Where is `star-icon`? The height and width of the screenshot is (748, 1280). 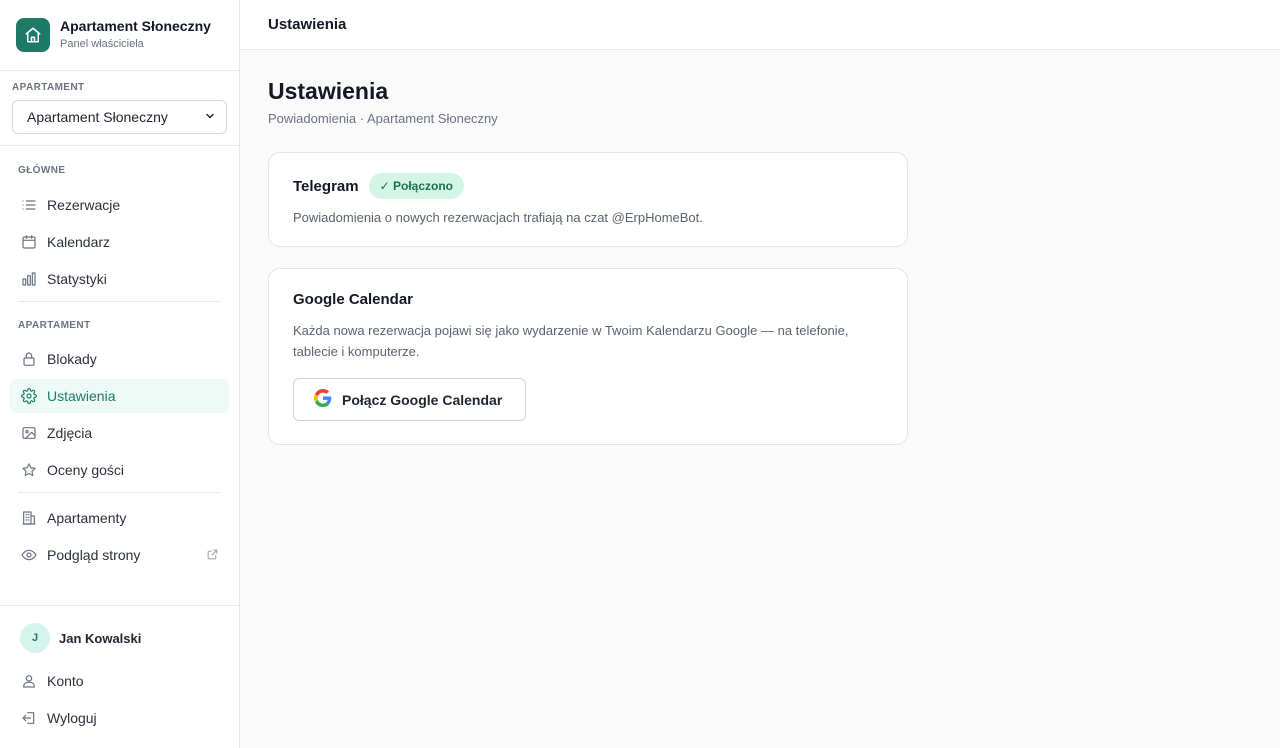 star-icon is located at coordinates (29, 470).